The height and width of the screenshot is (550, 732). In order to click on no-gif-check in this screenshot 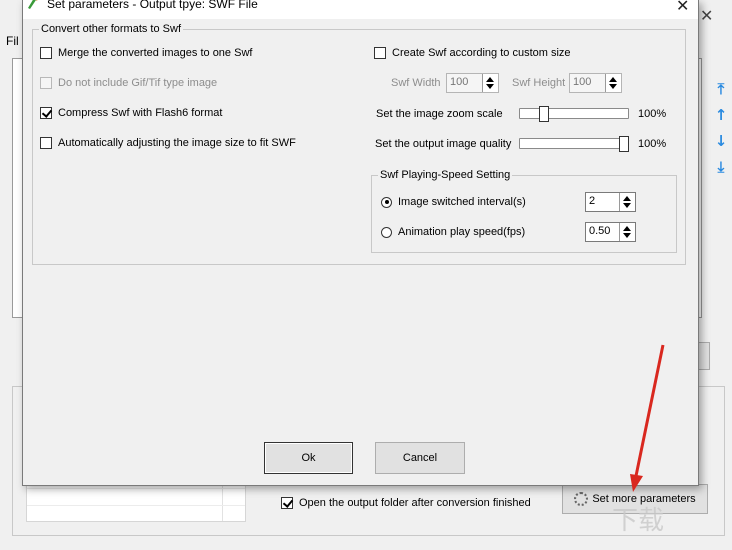, I will do `click(46, 83)`.